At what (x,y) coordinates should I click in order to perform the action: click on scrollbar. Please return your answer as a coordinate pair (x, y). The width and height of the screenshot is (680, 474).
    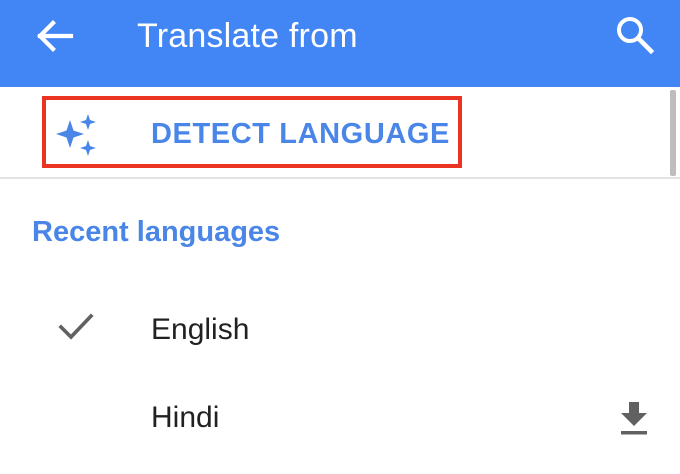
    Looking at the image, I should click on (673, 133).